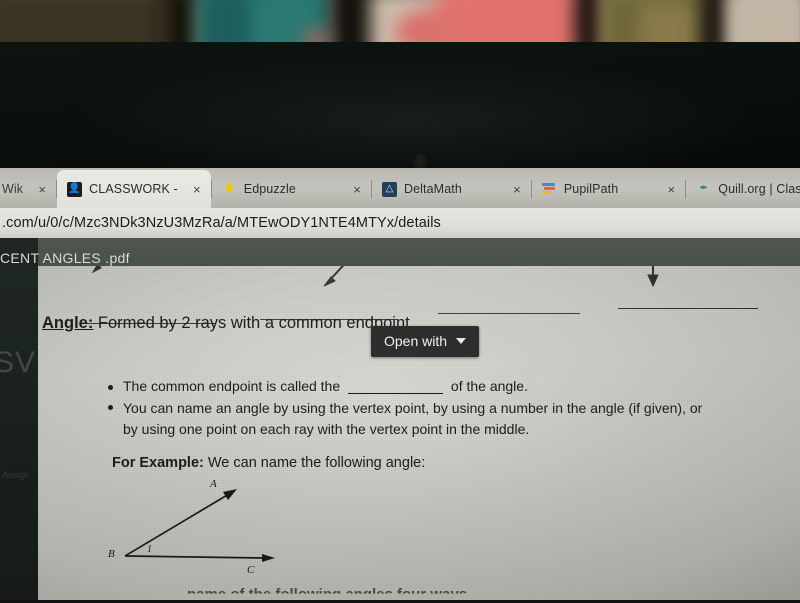  Describe the element at coordinates (269, 189) in the screenshot. I see `tab-title: Edpuzzle` at that location.